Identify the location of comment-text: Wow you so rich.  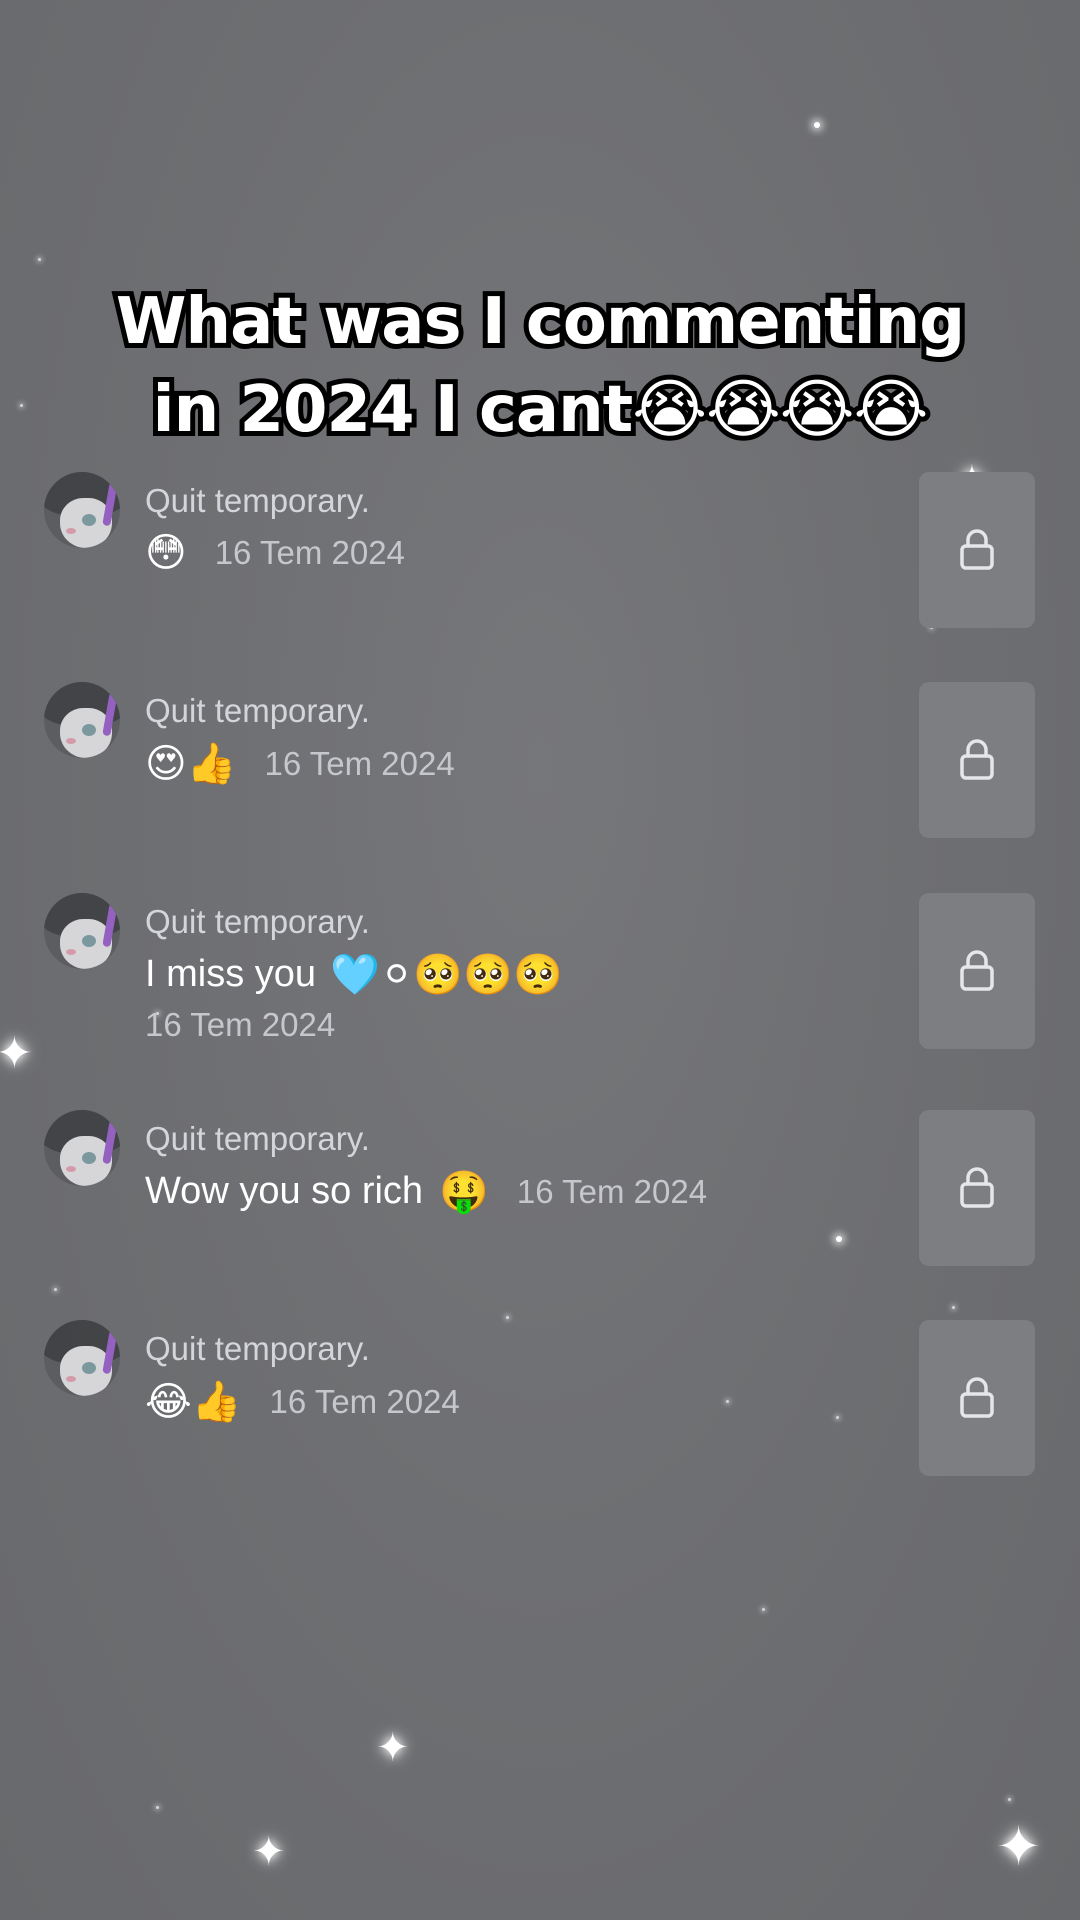
(284, 1191).